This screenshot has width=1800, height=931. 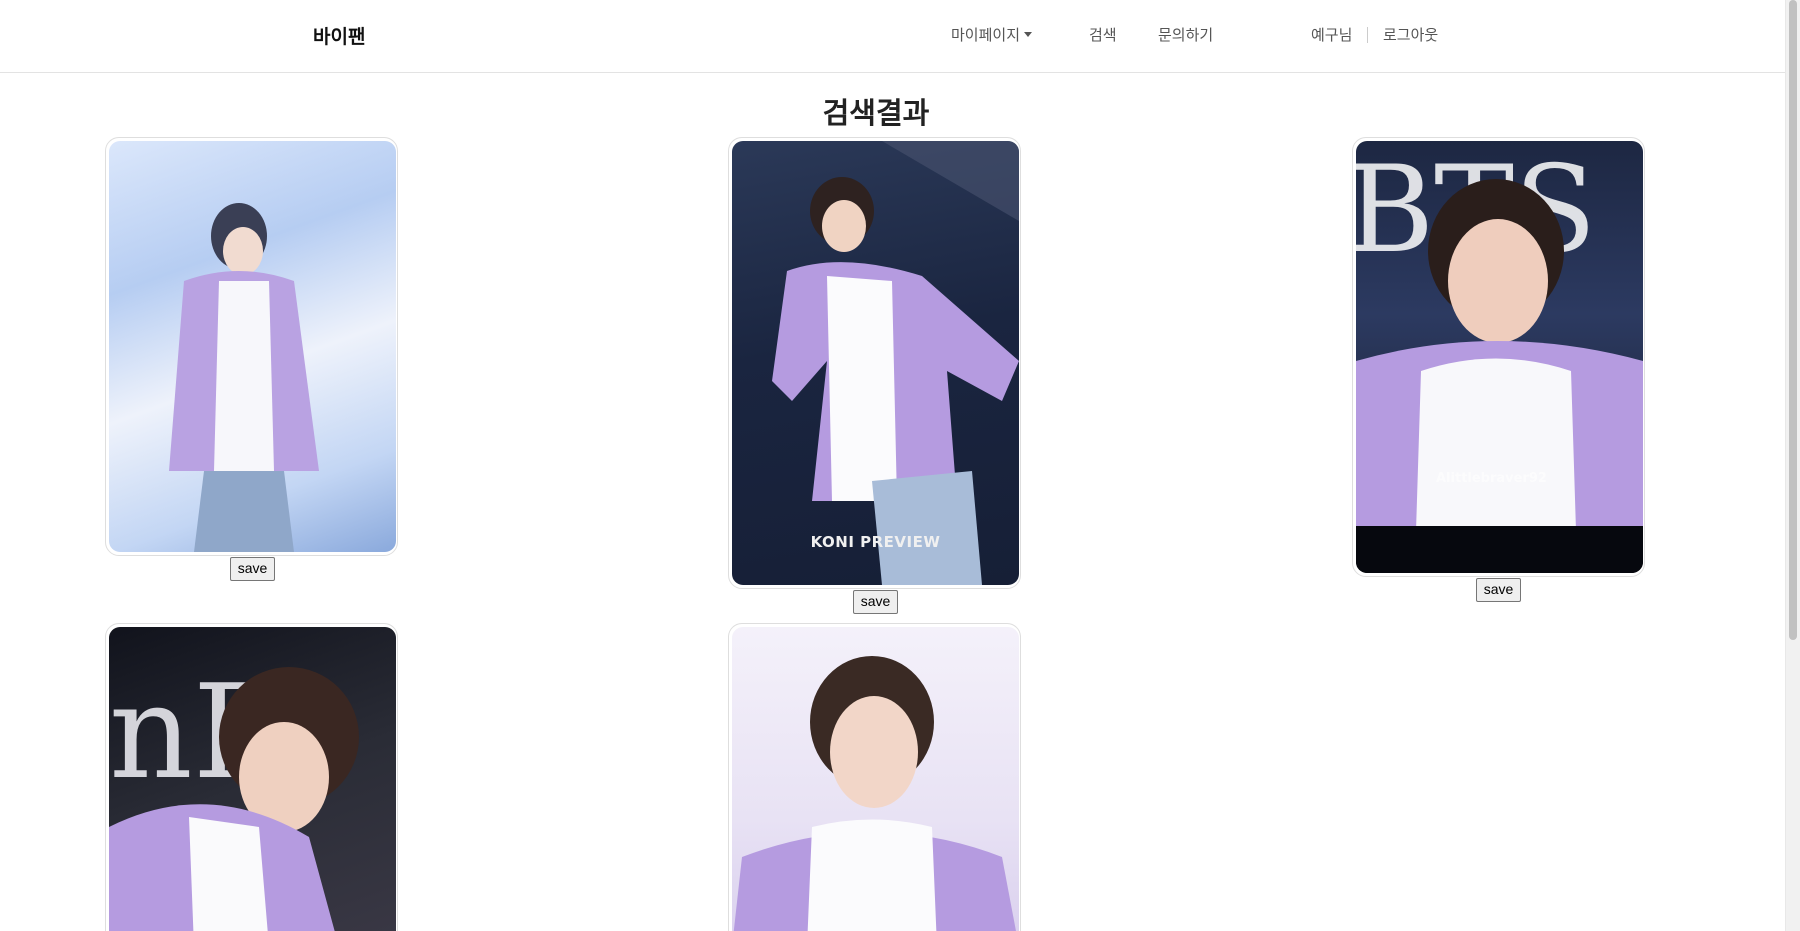 I want to click on nav-search-link: 검색, so click(x=1103, y=34).